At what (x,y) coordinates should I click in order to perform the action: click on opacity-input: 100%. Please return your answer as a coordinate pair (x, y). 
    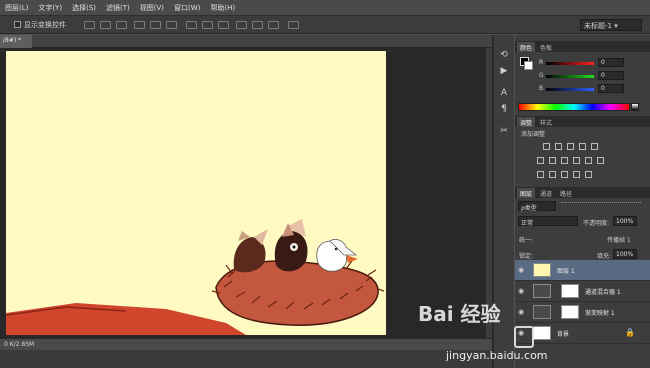
    Looking at the image, I should click on (625, 221).